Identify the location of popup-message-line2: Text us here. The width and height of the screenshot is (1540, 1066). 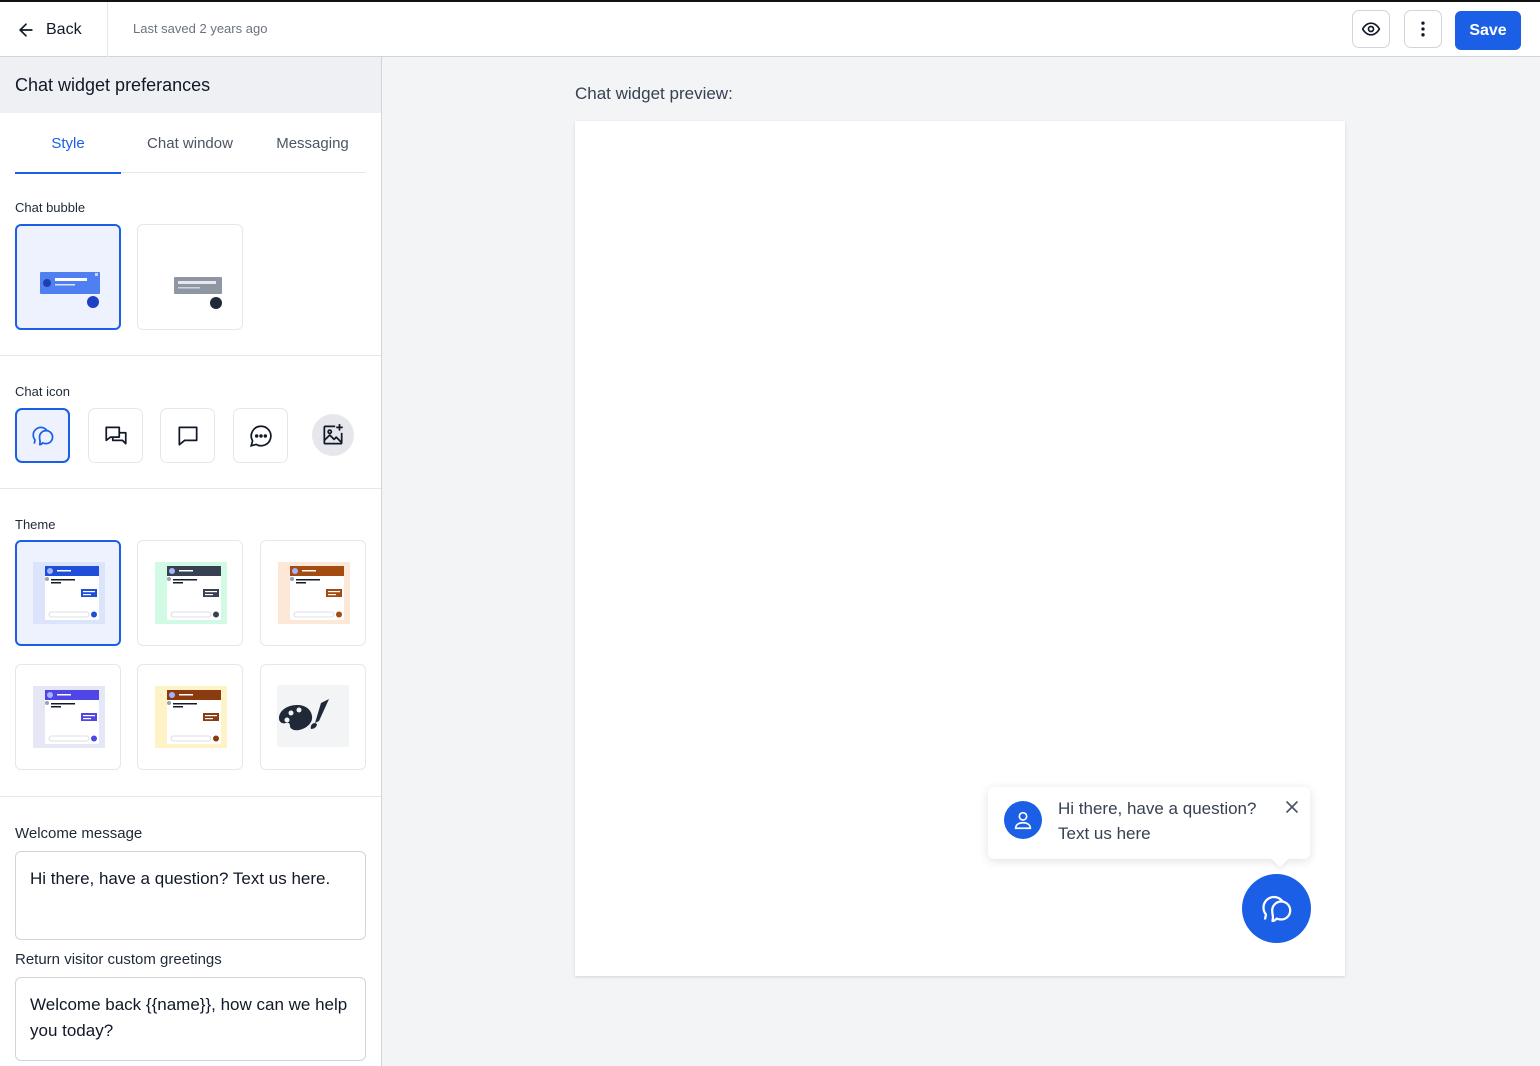
(1104, 833).